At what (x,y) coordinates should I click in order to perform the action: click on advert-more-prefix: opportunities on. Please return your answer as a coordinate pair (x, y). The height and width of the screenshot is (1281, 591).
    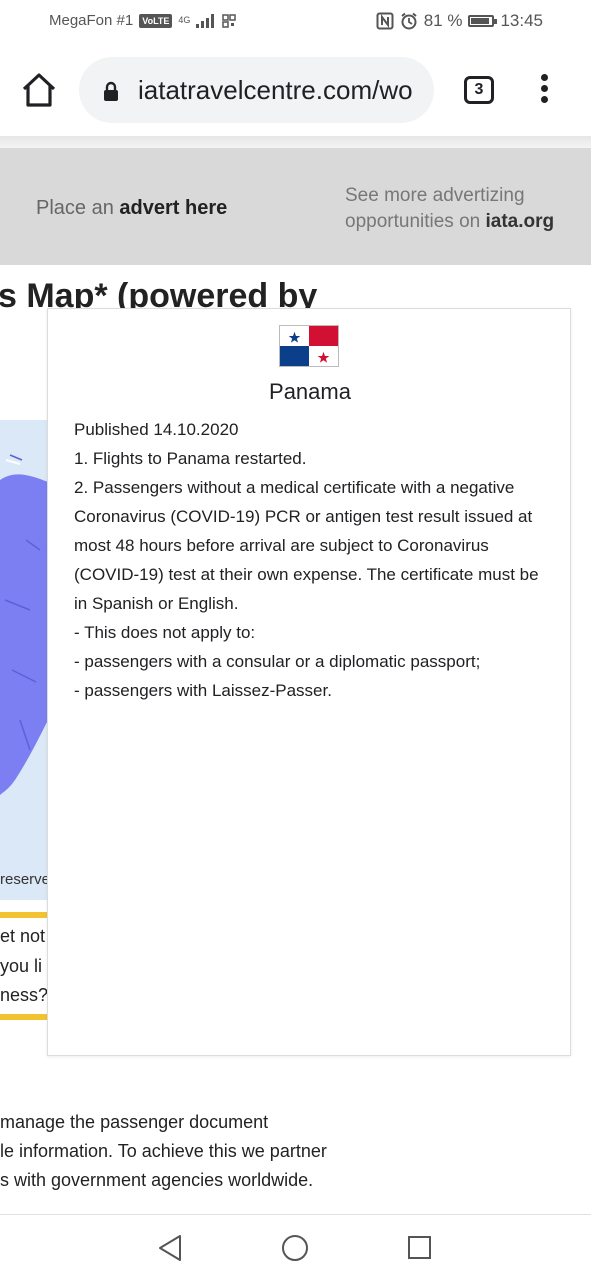
    Looking at the image, I should click on (415, 221).